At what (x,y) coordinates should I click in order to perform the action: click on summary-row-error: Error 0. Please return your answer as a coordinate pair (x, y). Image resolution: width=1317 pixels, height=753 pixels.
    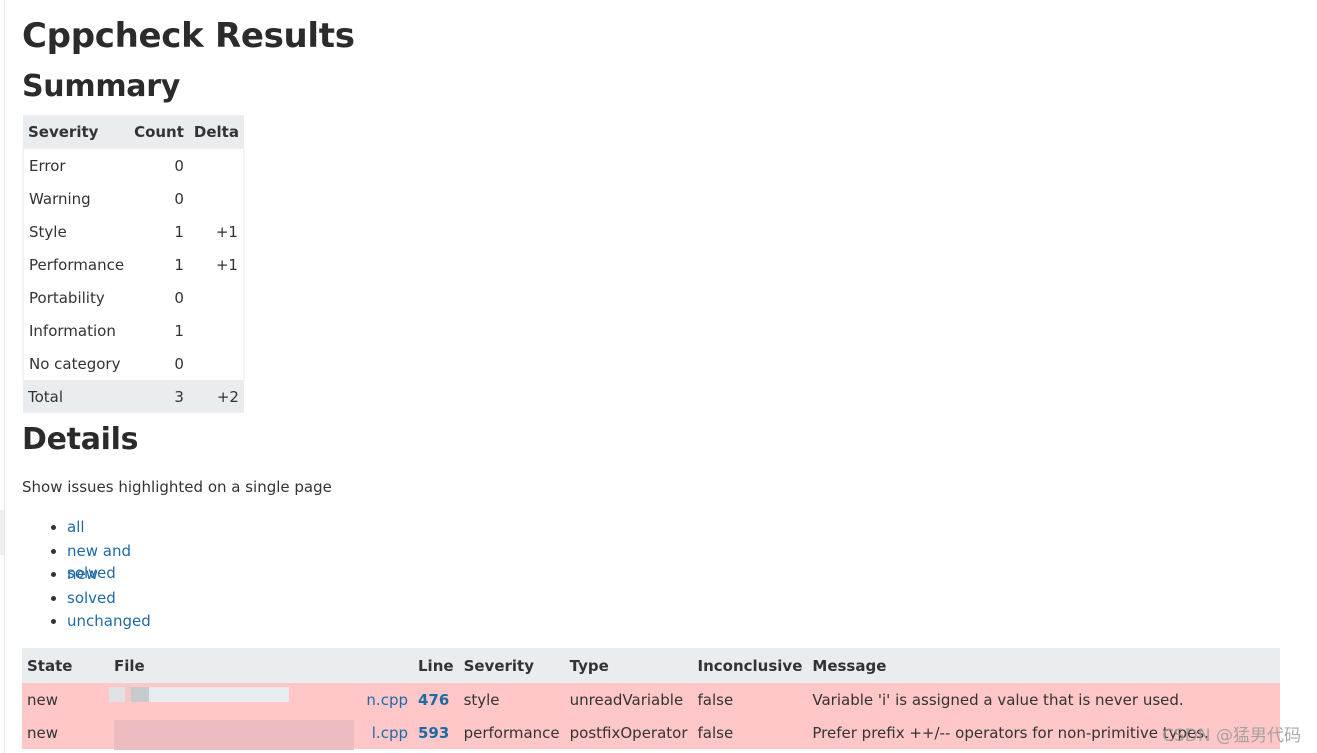
    Looking at the image, I should click on (133, 165).